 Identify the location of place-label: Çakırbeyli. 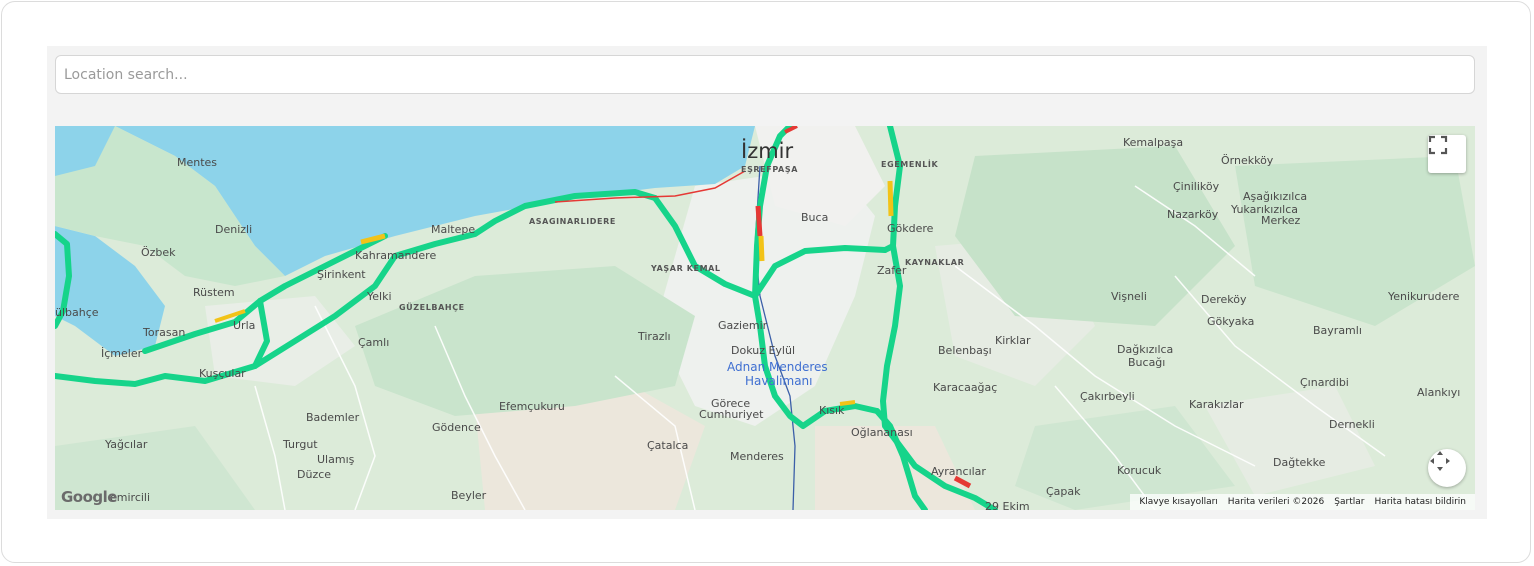
(1107, 396).